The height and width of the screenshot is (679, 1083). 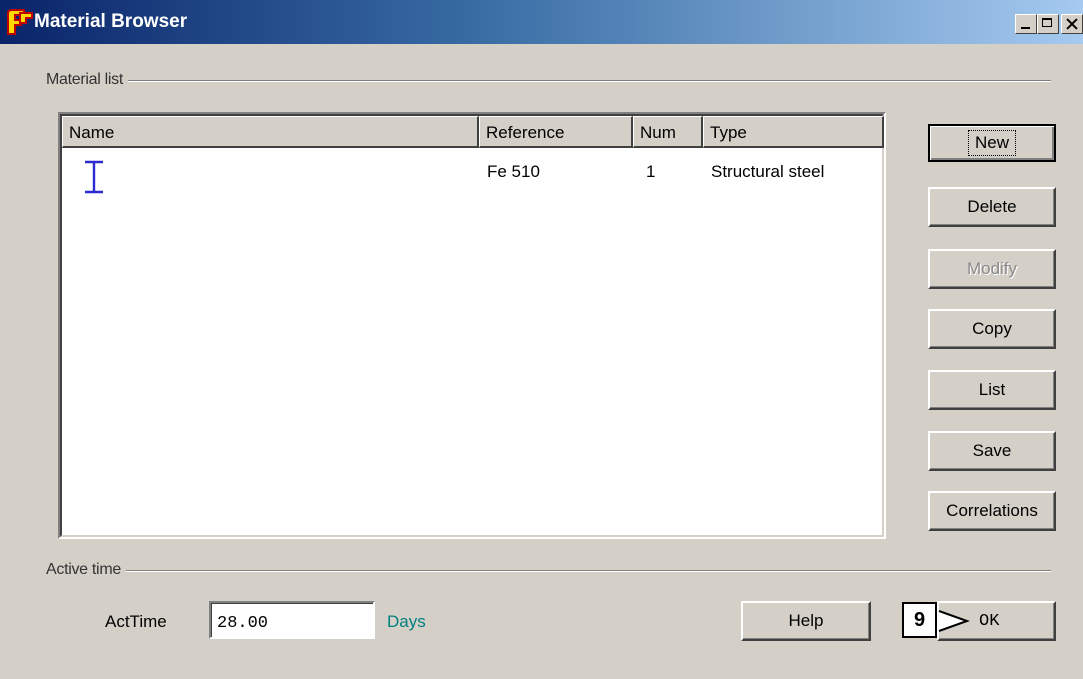 What do you see at coordinates (406, 621) in the screenshot?
I see `acttime-unit: Days` at bounding box center [406, 621].